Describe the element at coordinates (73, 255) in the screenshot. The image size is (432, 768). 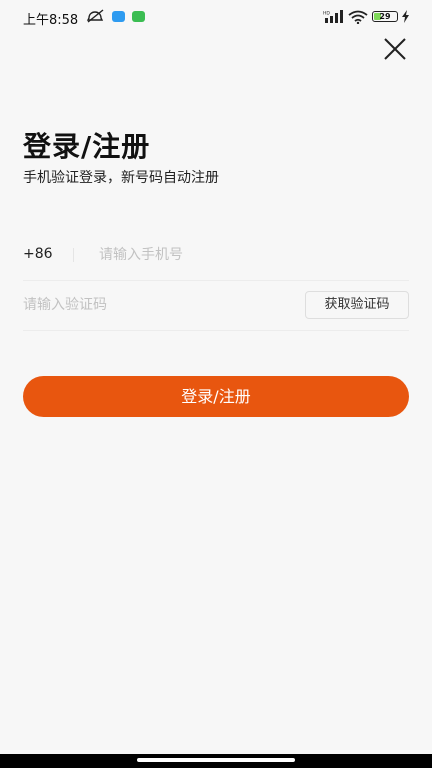
I see `country-code-divider` at that location.